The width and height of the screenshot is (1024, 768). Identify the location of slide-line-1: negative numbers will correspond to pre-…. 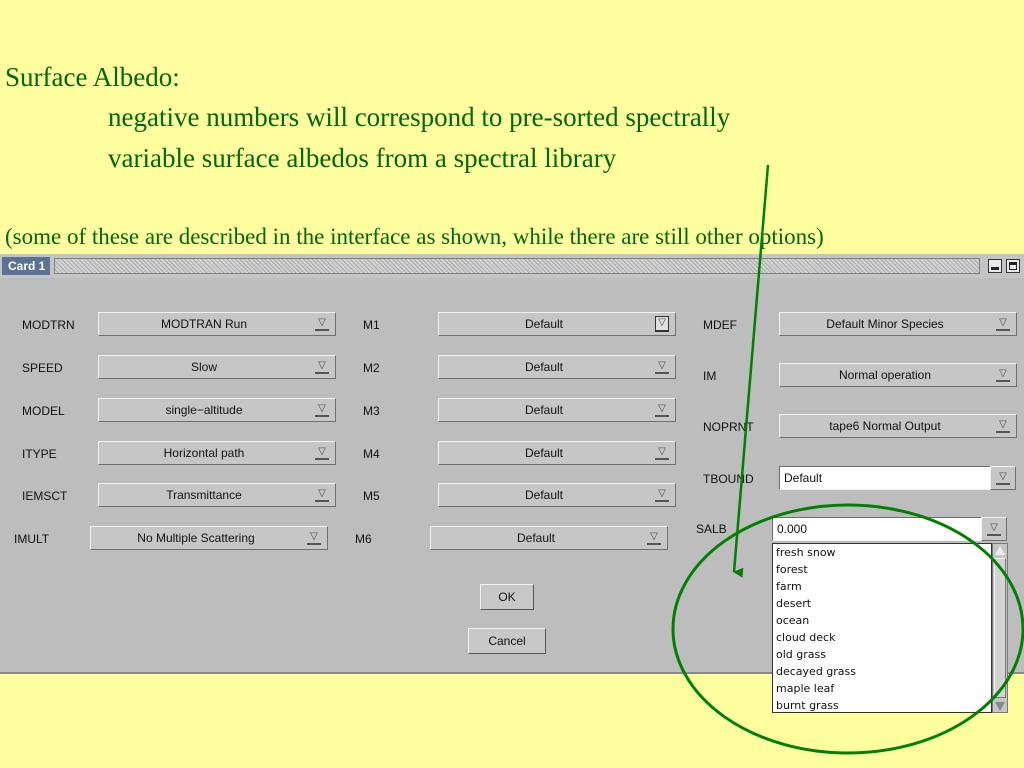
(419, 117).